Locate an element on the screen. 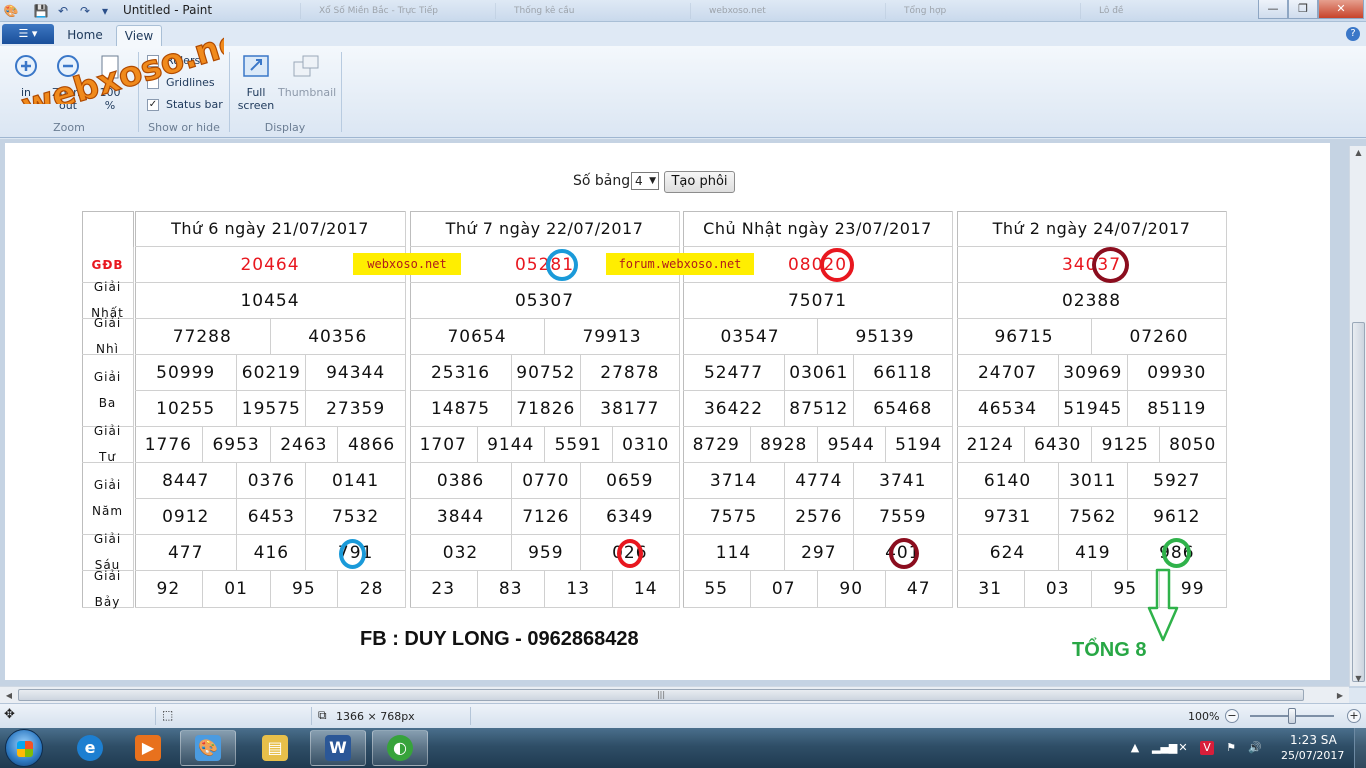 The width and height of the screenshot is (1366, 768). down-arrow-icon is located at coordinates (1163, 605).